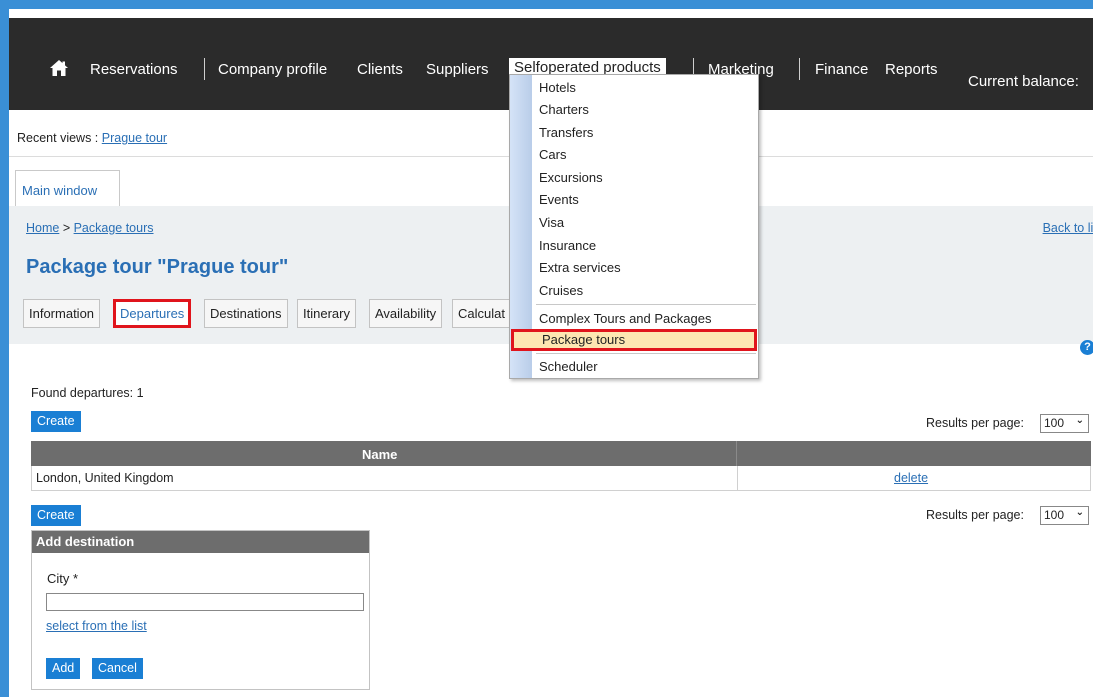 The width and height of the screenshot is (1093, 697). I want to click on help-icon: ?, so click(1086, 347).